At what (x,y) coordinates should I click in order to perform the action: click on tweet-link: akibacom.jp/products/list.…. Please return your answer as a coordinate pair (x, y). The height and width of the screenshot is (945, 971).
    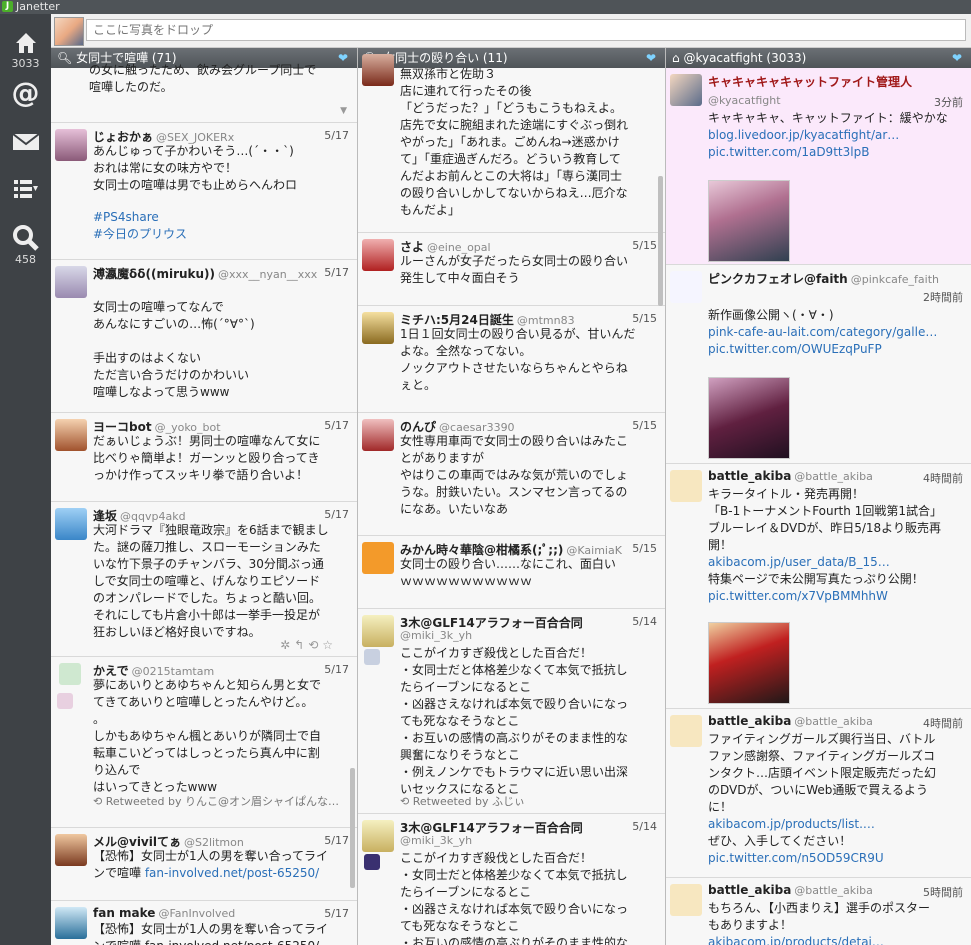
    Looking at the image, I should click on (791, 824).